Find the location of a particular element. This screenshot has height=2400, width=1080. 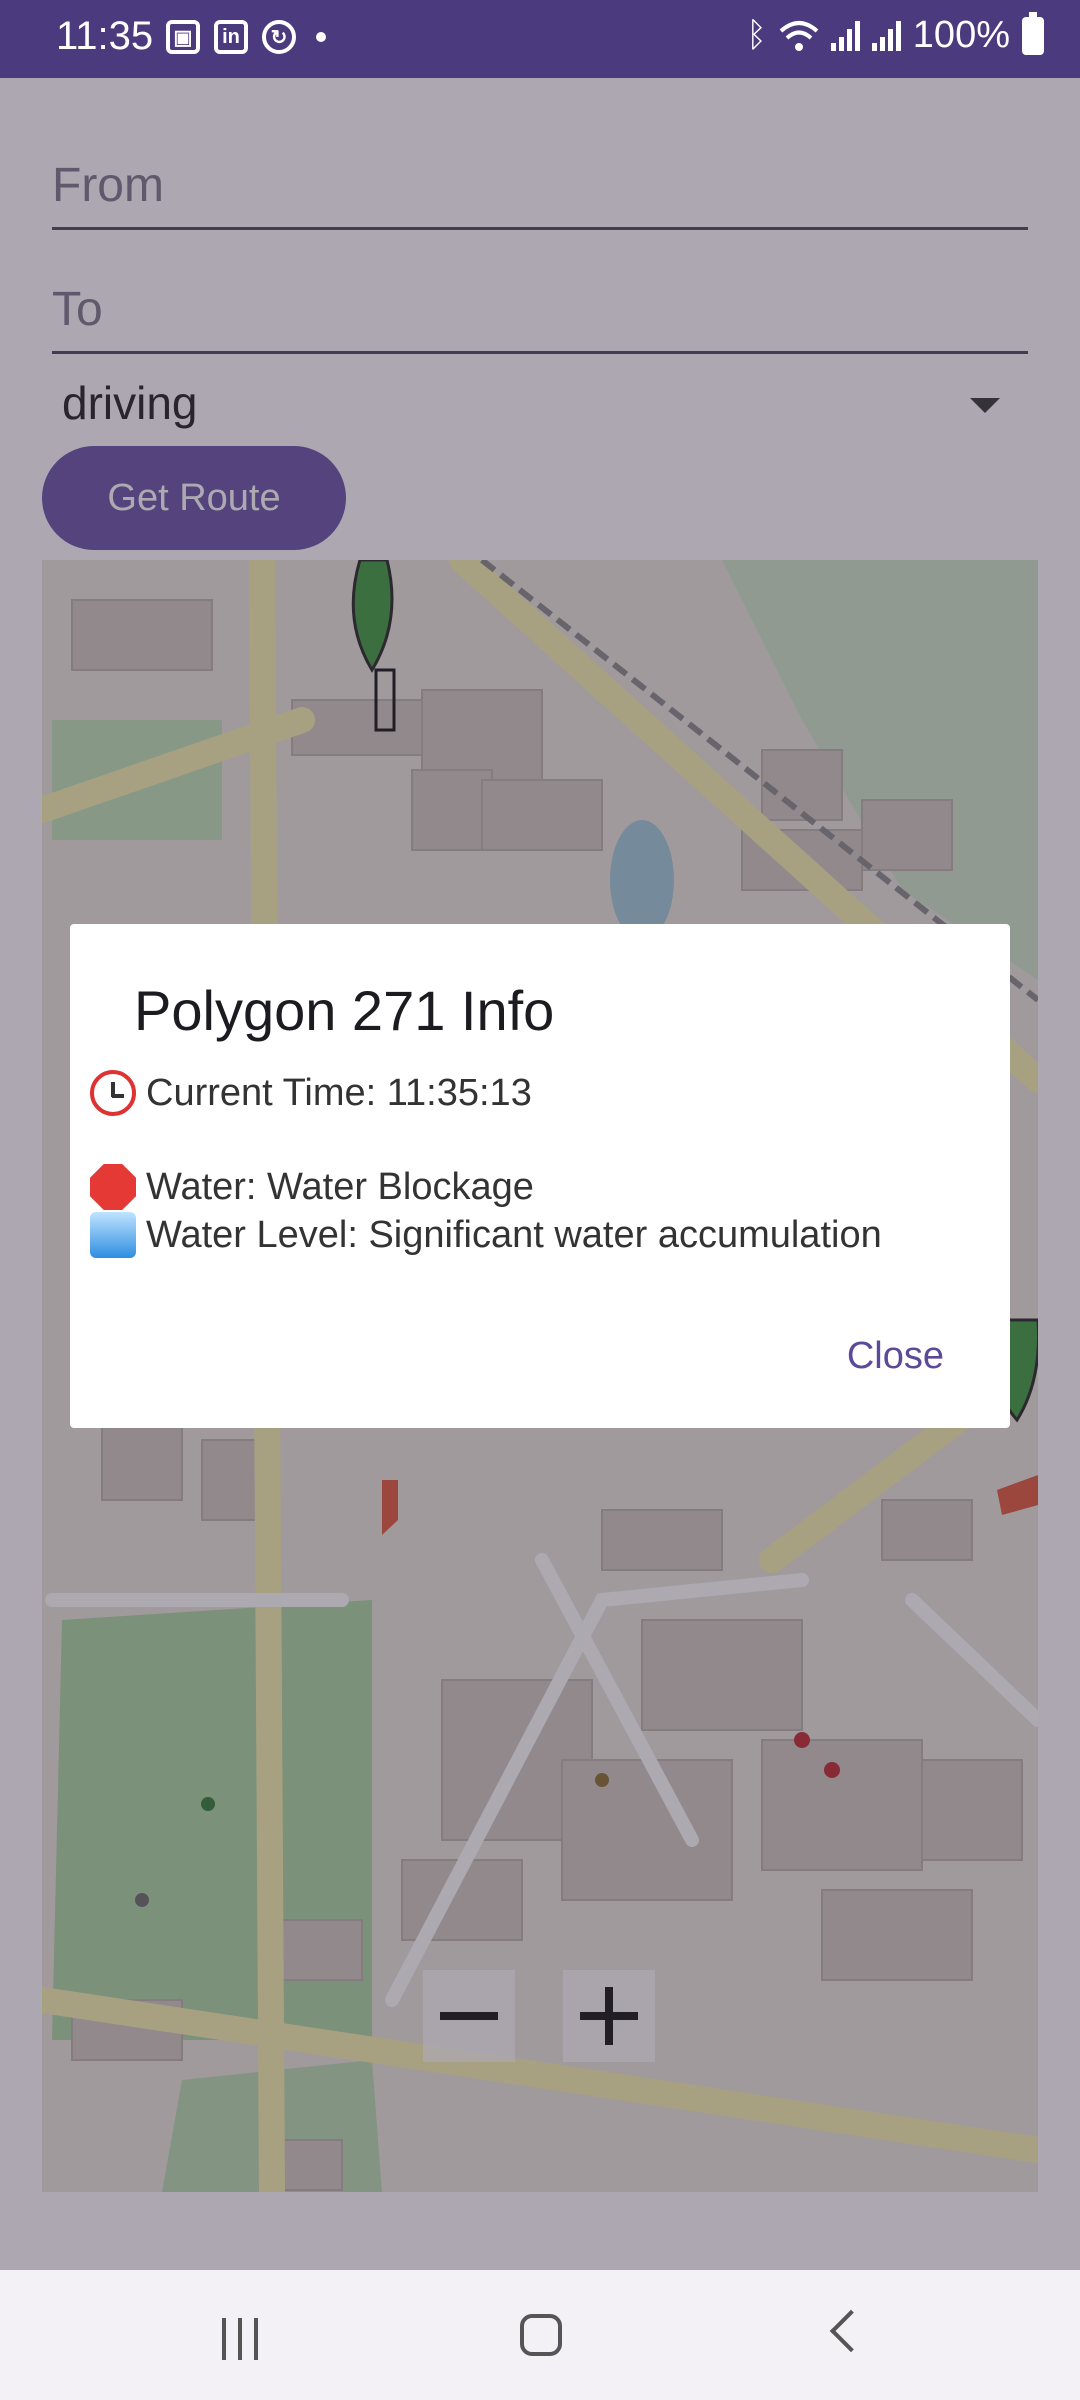

wifi-icon is located at coordinates (799, 35).